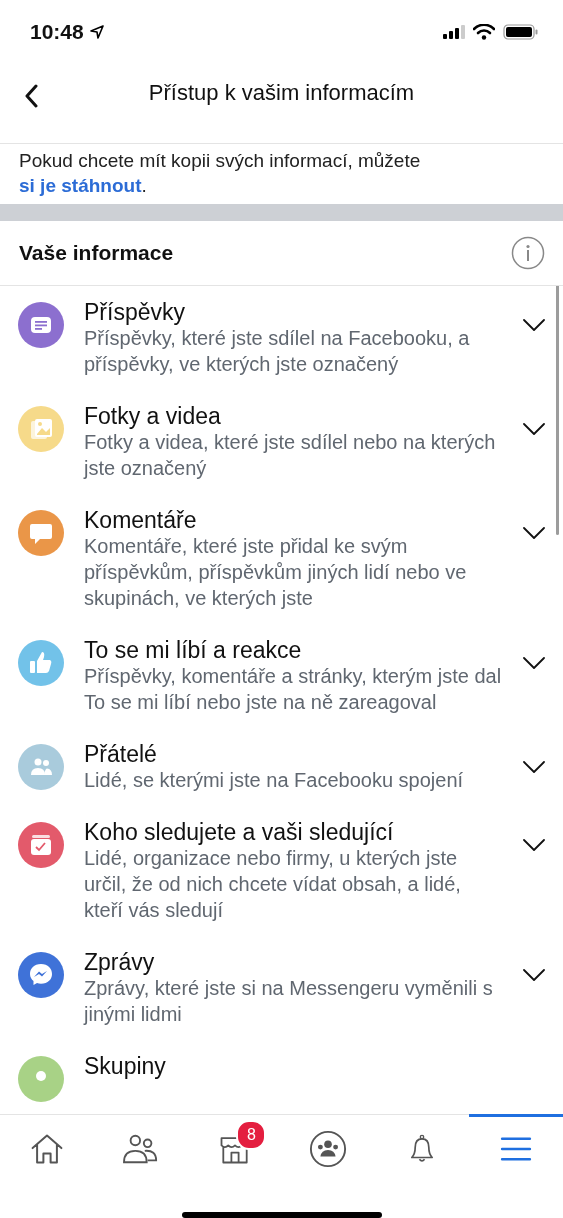 The height and width of the screenshot is (1218, 563). What do you see at coordinates (277, 351) in the screenshot?
I see `category-description: Příspěvky, které jste sdílel na Facebooku, a příspěvky, ve kterých jste označený` at bounding box center [277, 351].